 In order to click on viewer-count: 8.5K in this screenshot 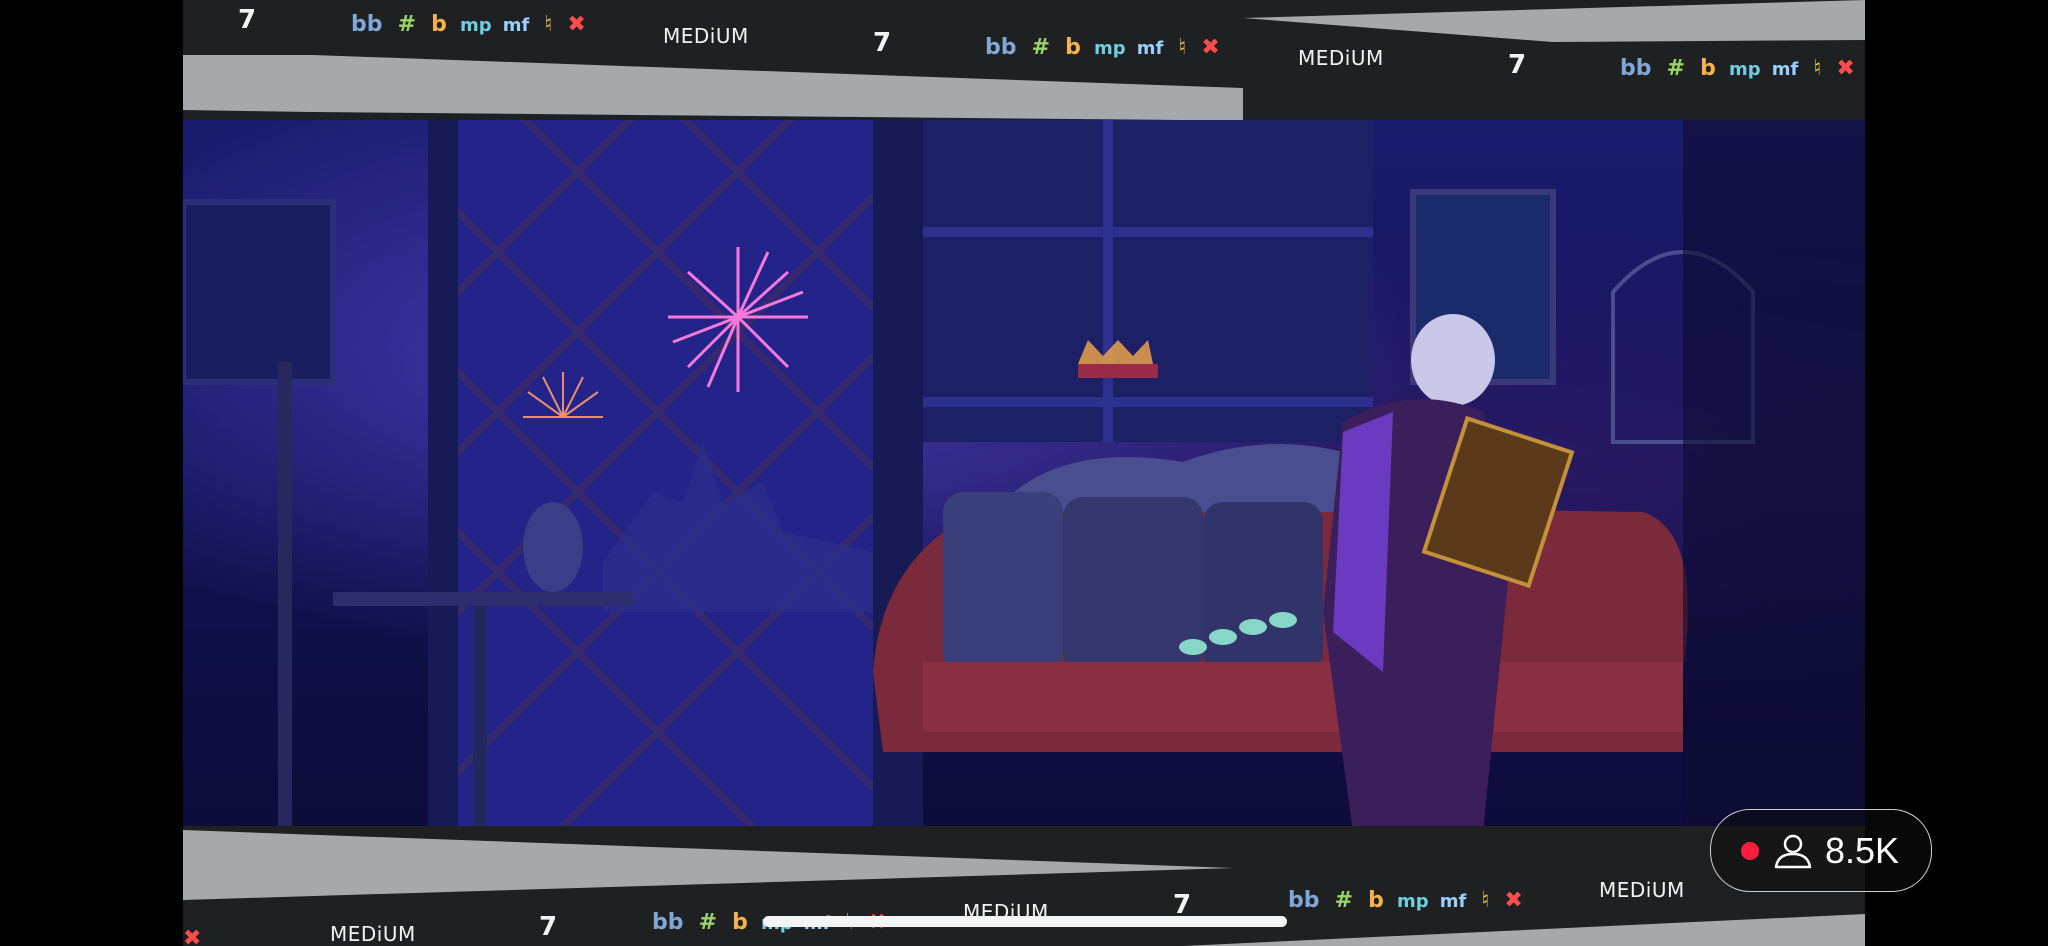, I will do `click(1862, 850)`.